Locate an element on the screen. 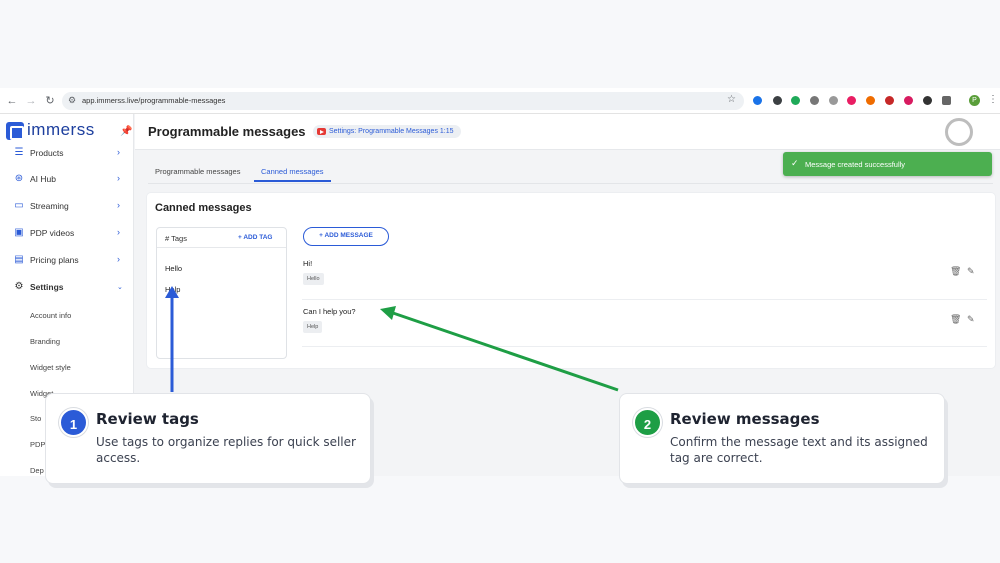 The height and width of the screenshot is (563, 1000). message-tag-chip: Help is located at coordinates (313, 327).